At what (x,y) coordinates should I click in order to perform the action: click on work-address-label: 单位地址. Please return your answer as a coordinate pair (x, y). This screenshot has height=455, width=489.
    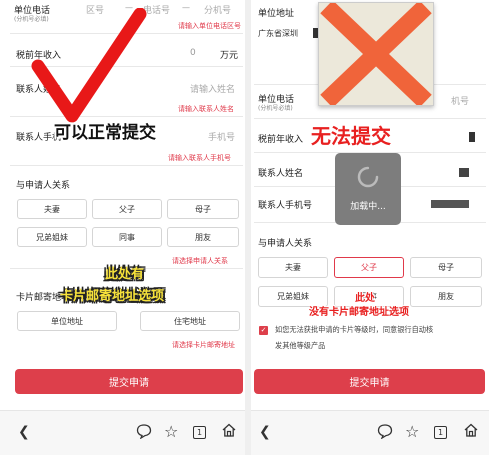
    Looking at the image, I should click on (276, 14).